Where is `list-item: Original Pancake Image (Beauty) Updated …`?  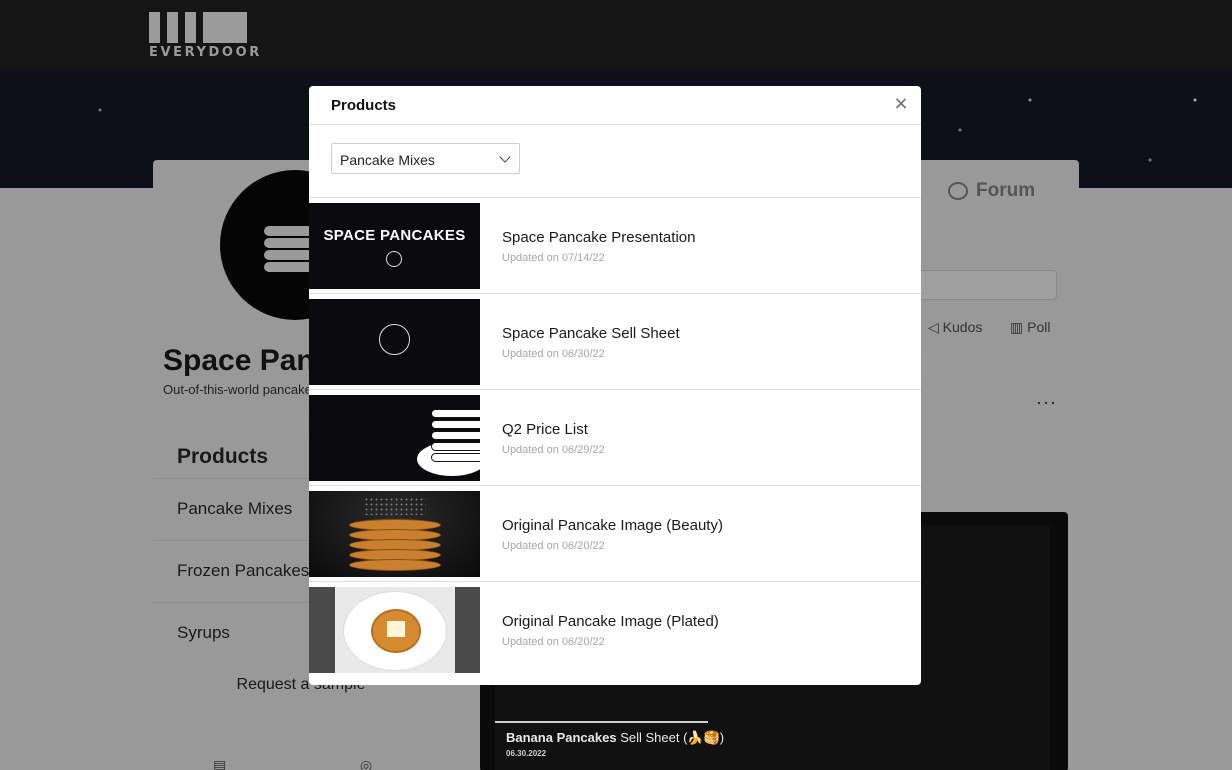
list-item: Original Pancake Image (Beauty) Updated … is located at coordinates (615, 534).